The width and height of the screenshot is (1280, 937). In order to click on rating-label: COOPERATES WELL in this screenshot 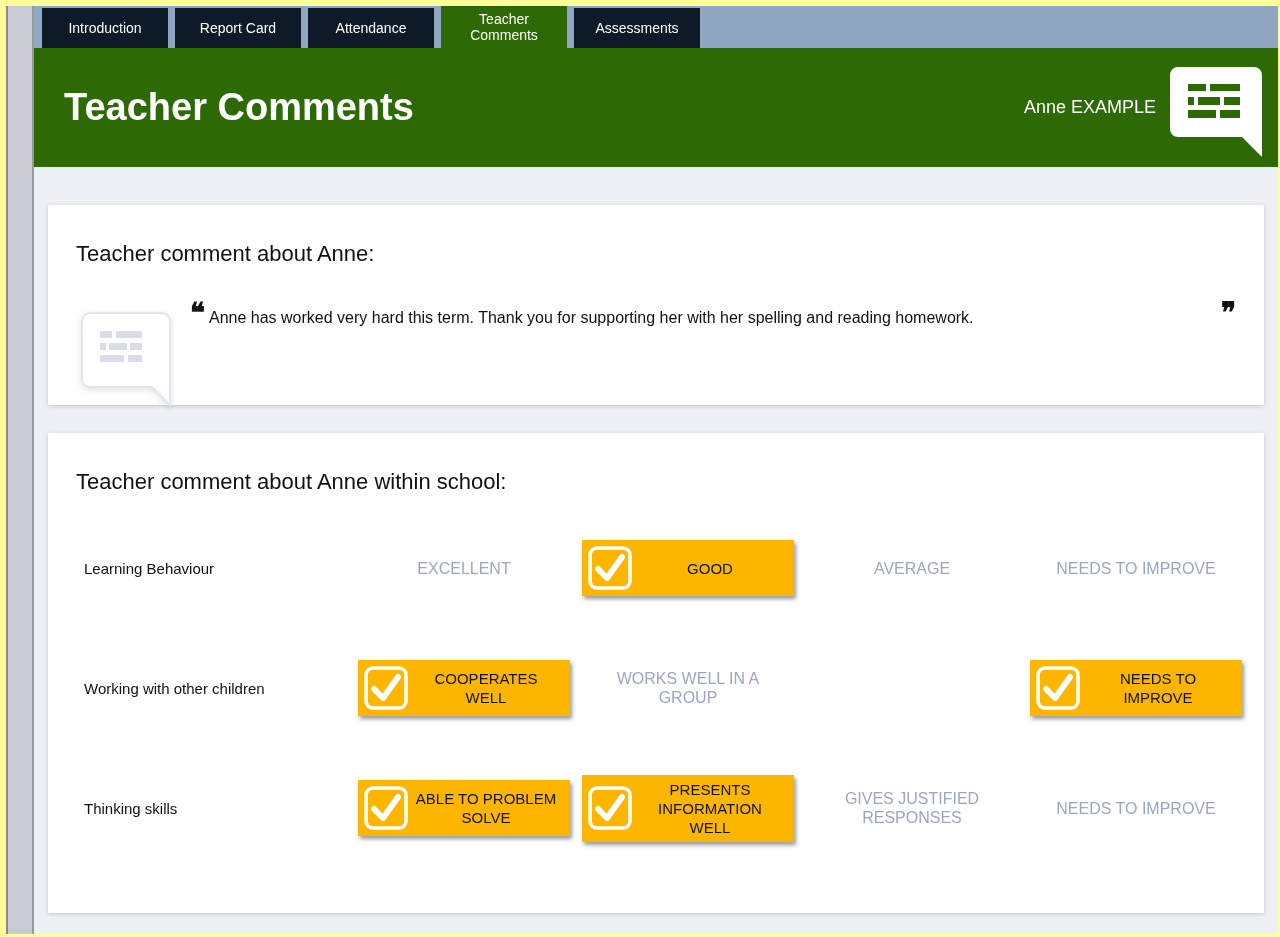, I will do `click(486, 688)`.